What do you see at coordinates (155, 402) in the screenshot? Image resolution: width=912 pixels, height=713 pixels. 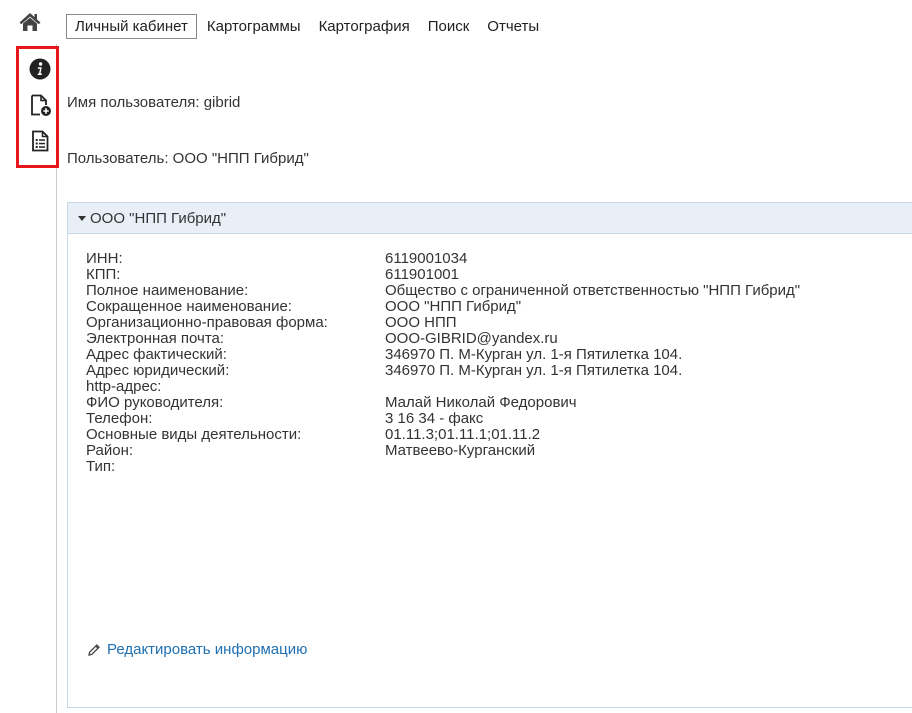 I see `detail-label: ФИО руководителя:` at bounding box center [155, 402].